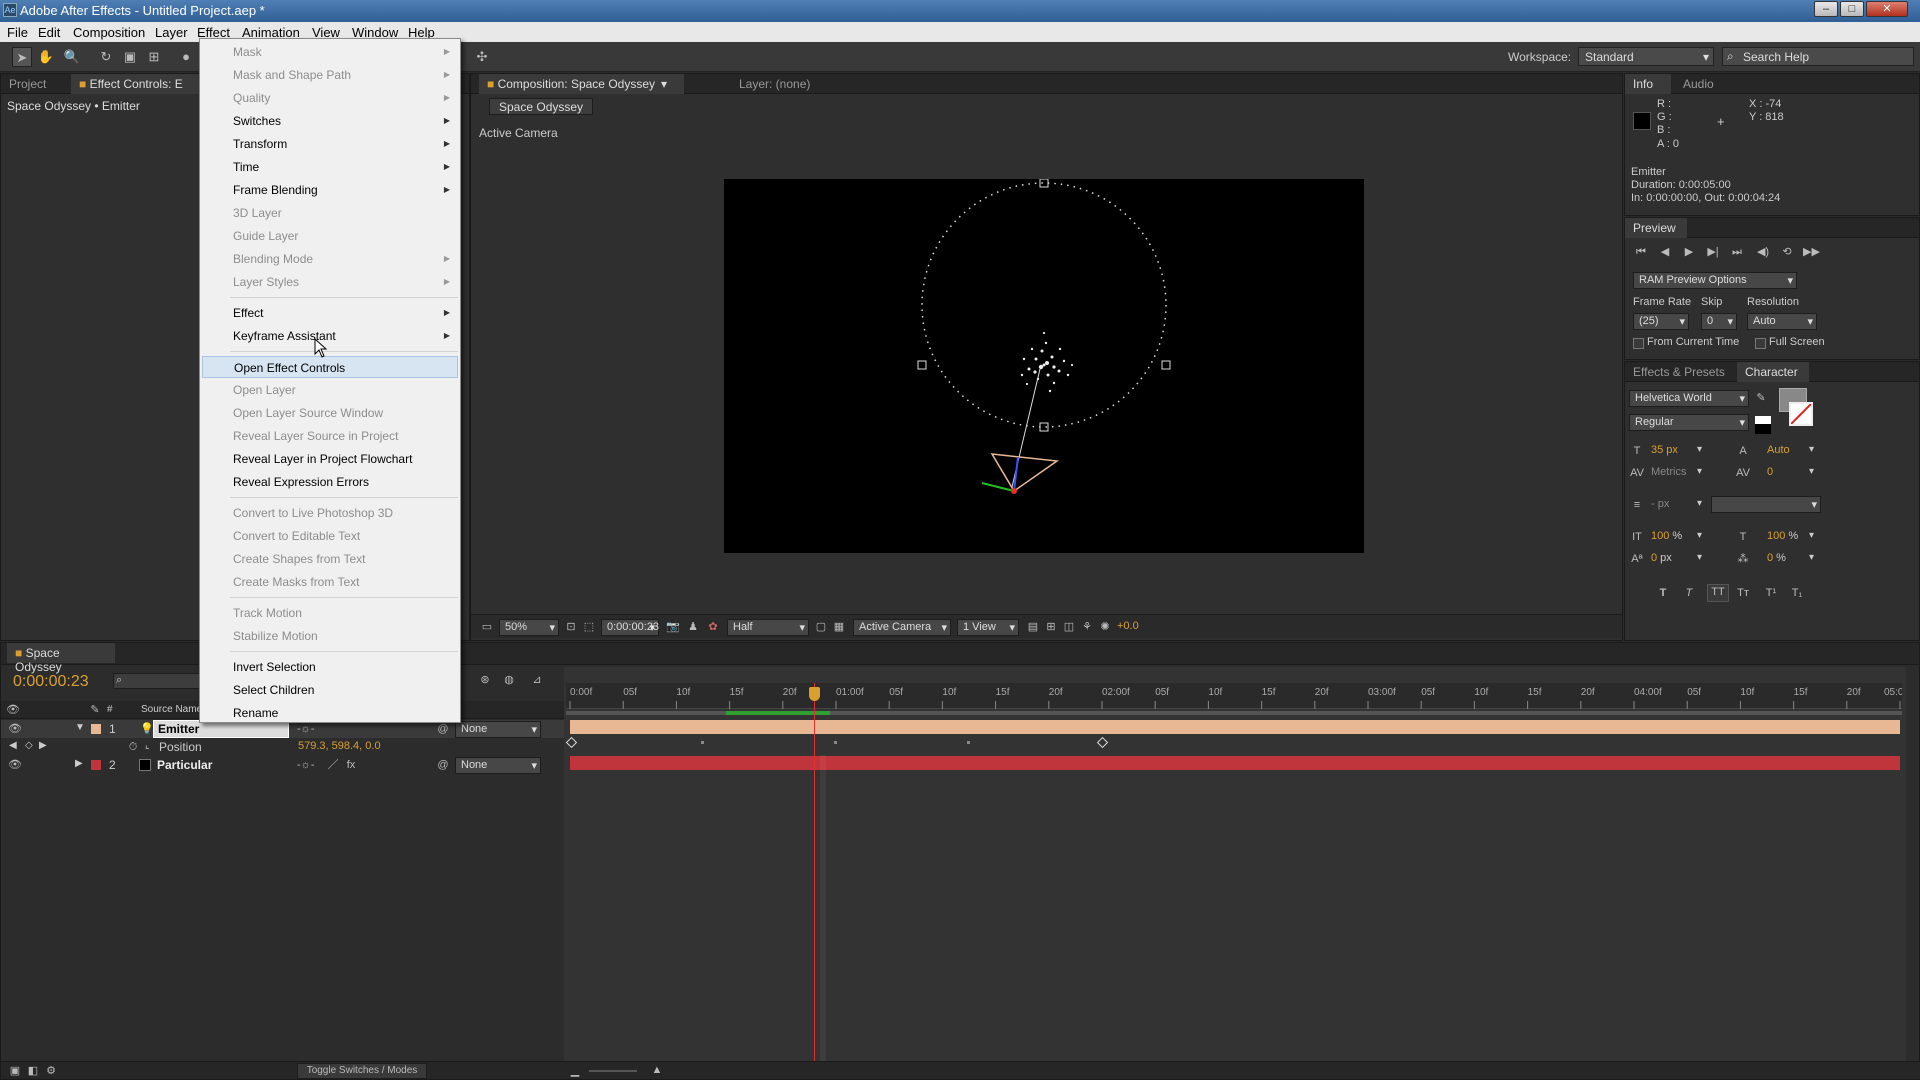 This screenshot has height=1080, width=1920. What do you see at coordinates (1887, 9) in the screenshot?
I see `close-button: ✕` at bounding box center [1887, 9].